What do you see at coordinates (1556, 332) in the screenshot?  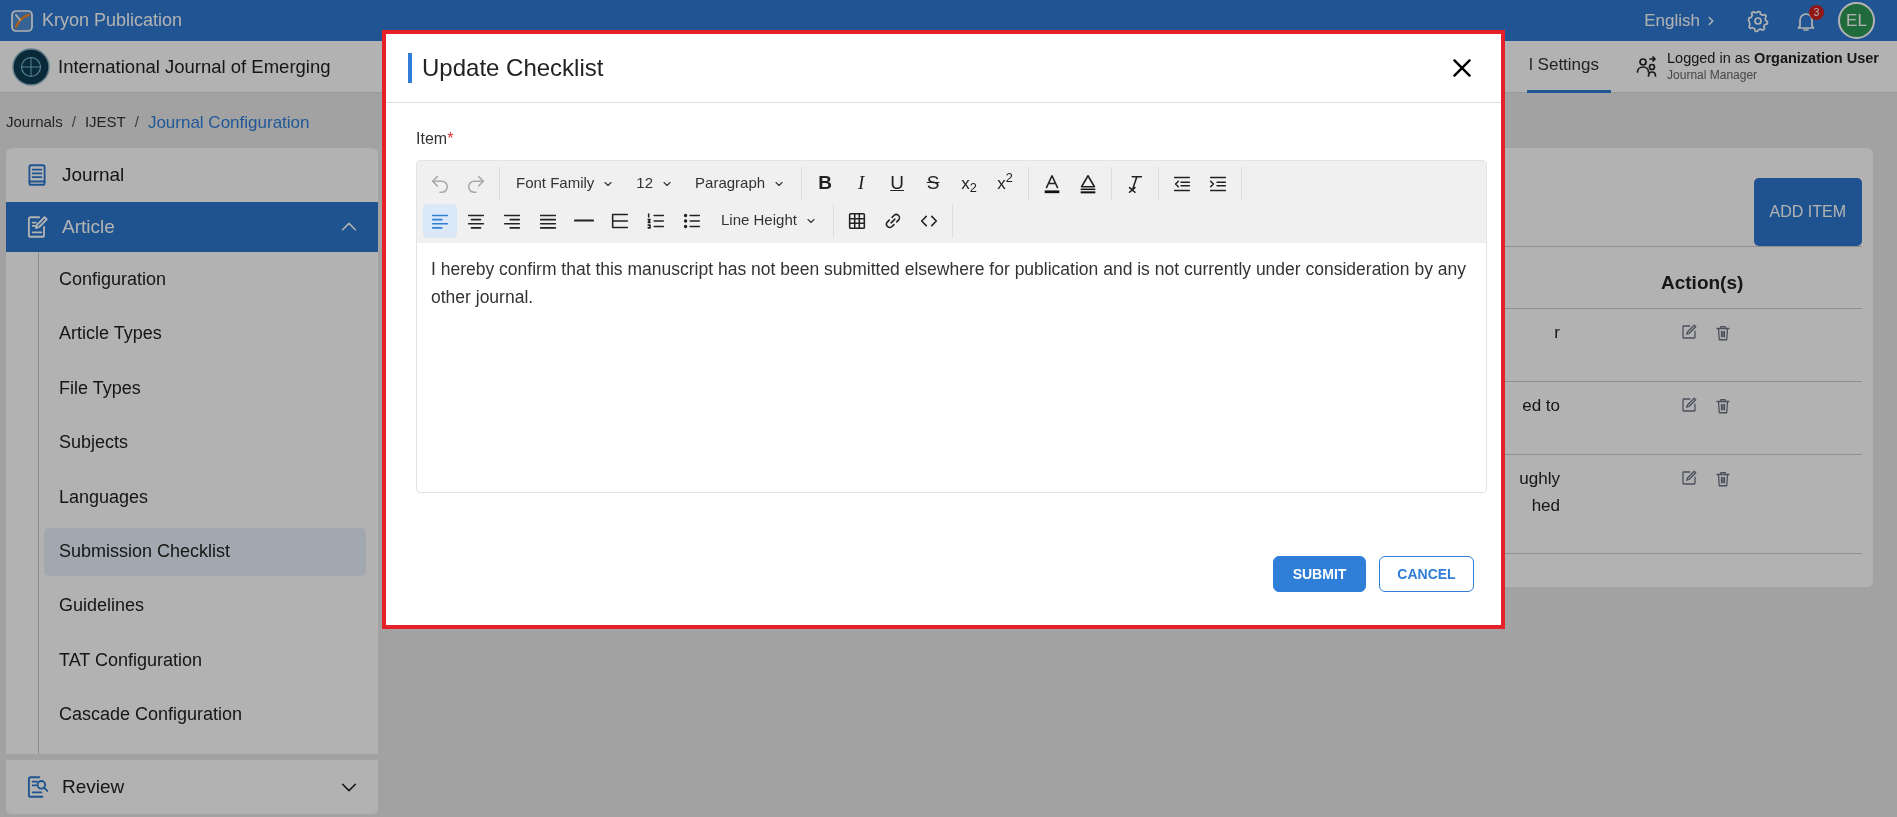 I see `table-cell-text: r` at bounding box center [1556, 332].